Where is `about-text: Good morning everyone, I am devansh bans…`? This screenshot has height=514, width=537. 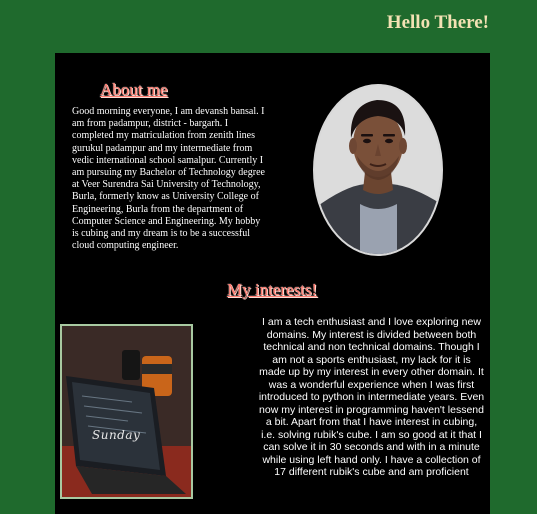 about-text: Good morning everyone, I am devansh bans… is located at coordinates (168, 179).